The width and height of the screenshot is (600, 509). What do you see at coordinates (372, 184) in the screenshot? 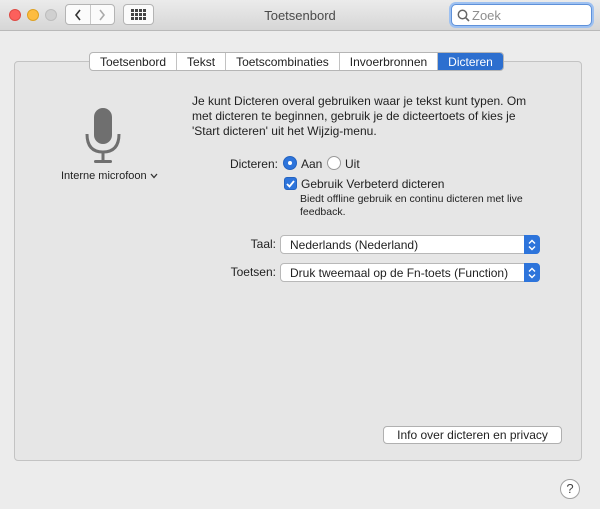
I see `enhanced-dictation-label: Gebruik Verbeterd dicteren` at bounding box center [372, 184].